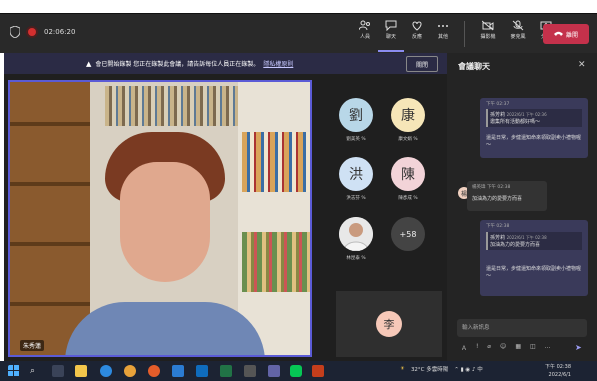 The image size is (597, 381). I want to click on shield-icon, so click(15, 32).